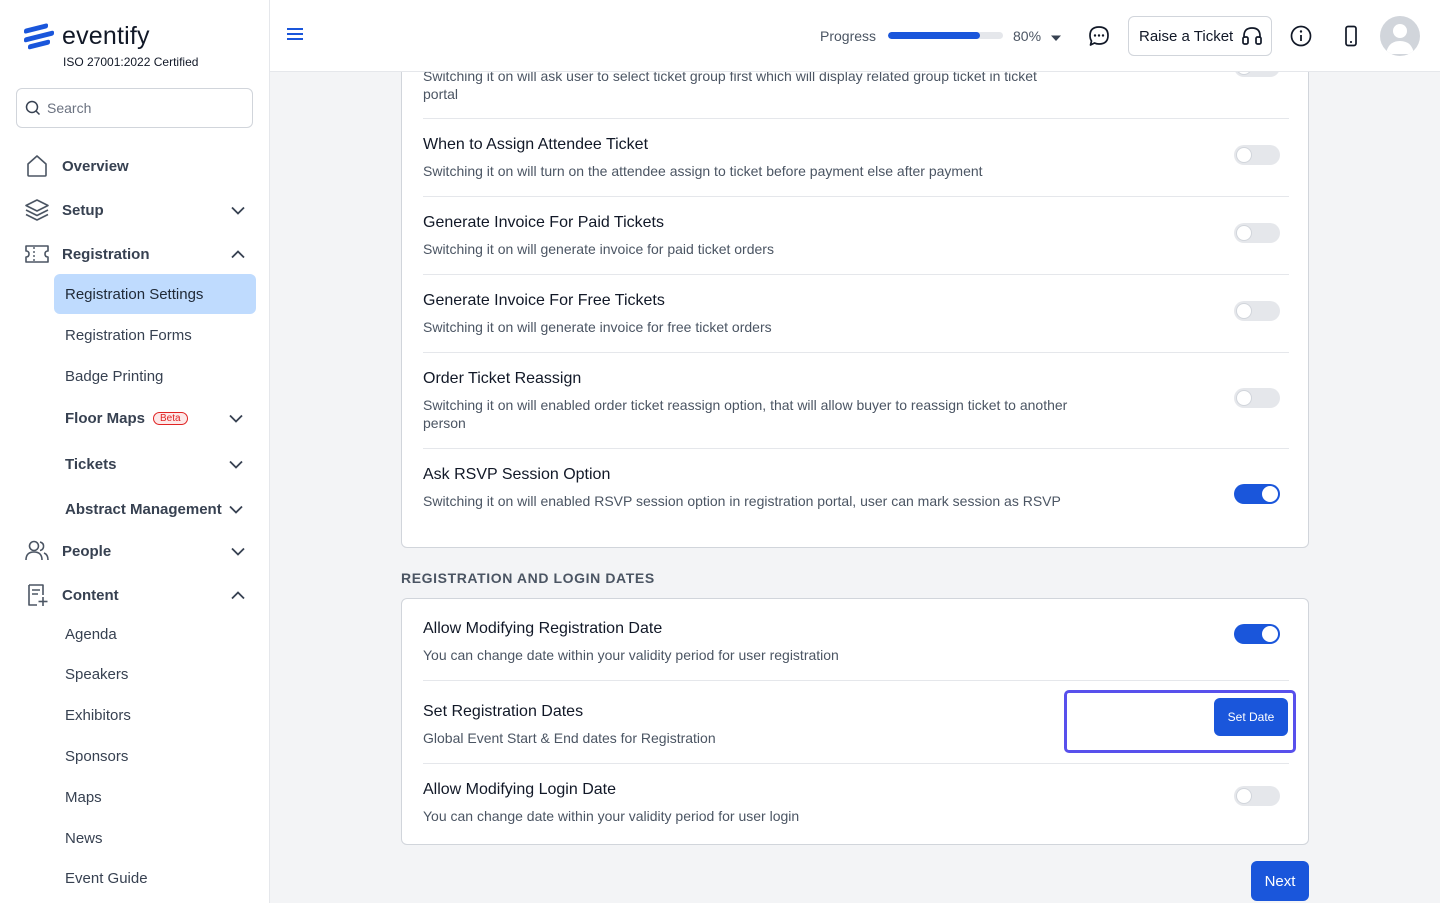 The height and width of the screenshot is (903, 1440). I want to click on sidebar-item-agenda: Agenda, so click(155, 634).